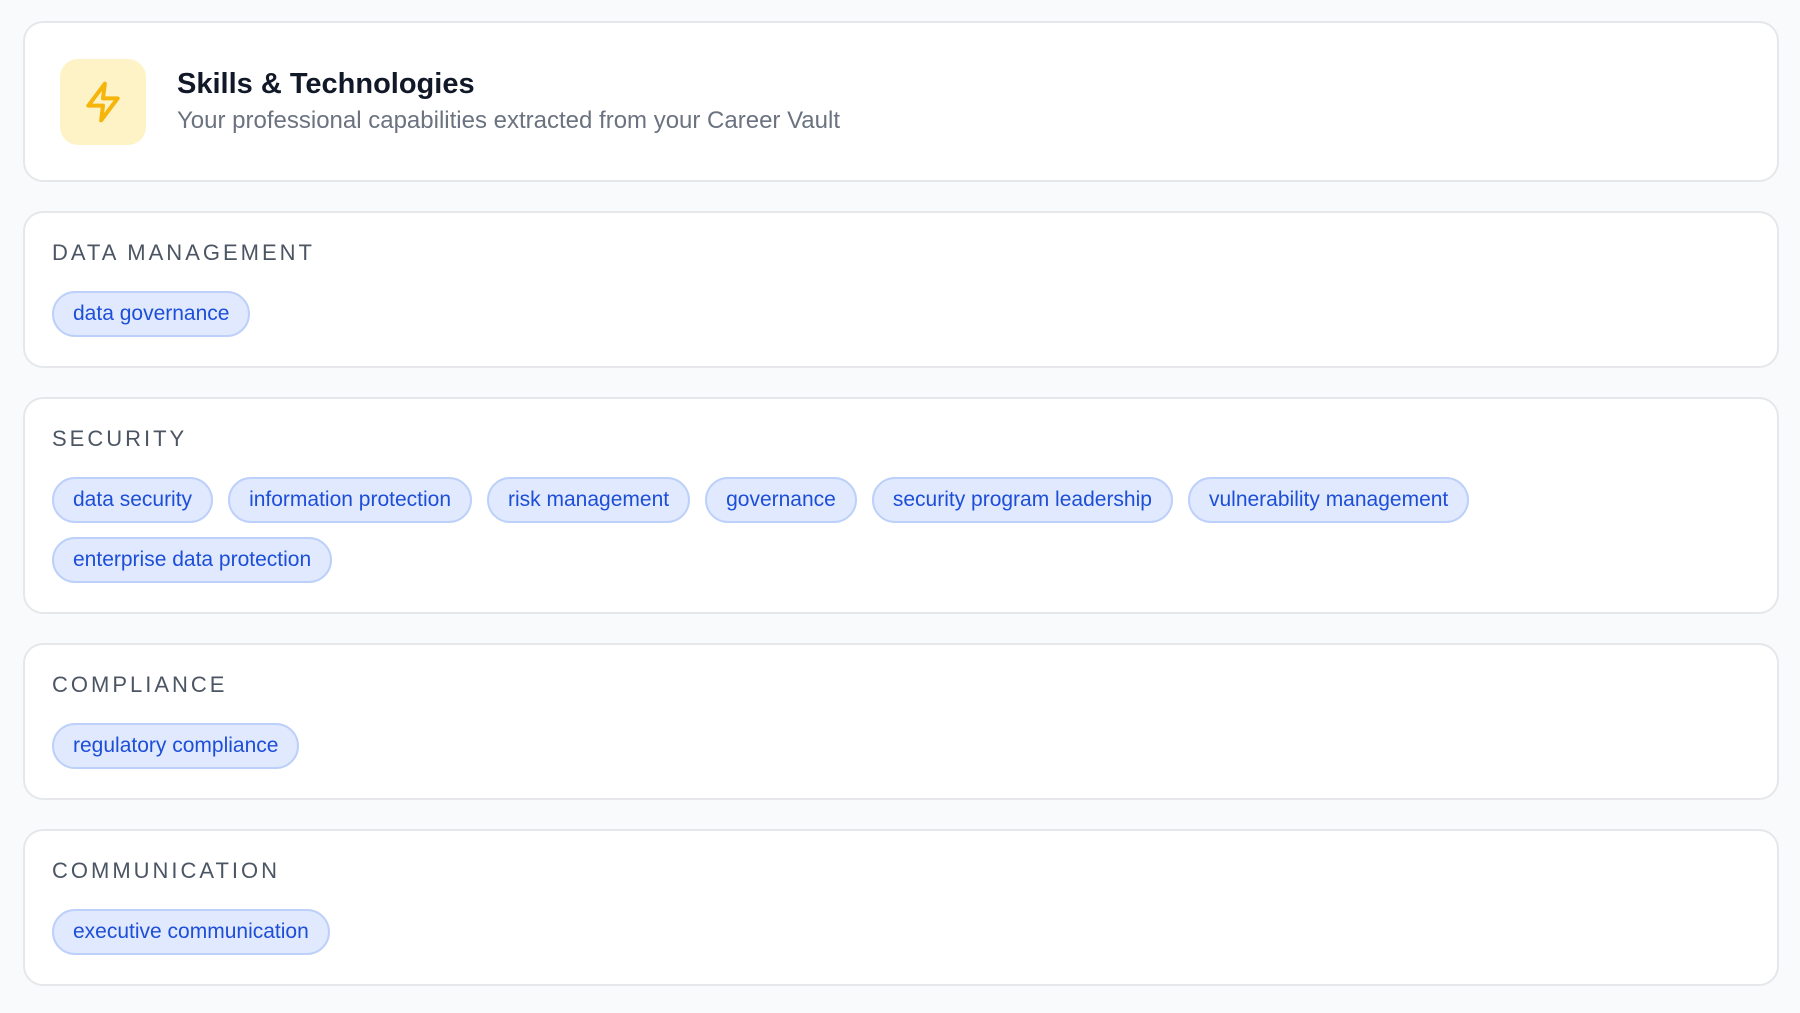 This screenshot has height=1013, width=1800. Describe the element at coordinates (120, 438) in the screenshot. I see `section-title: SECURITY` at that location.